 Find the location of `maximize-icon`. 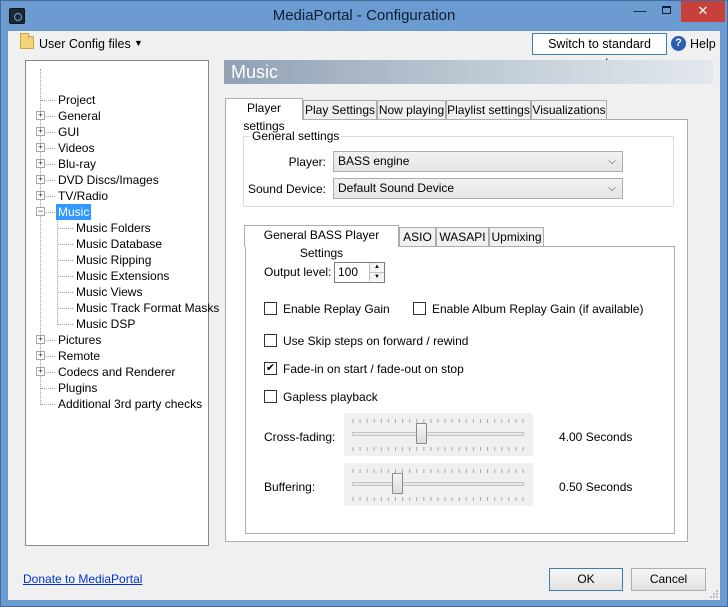

maximize-icon is located at coordinates (666, 10).